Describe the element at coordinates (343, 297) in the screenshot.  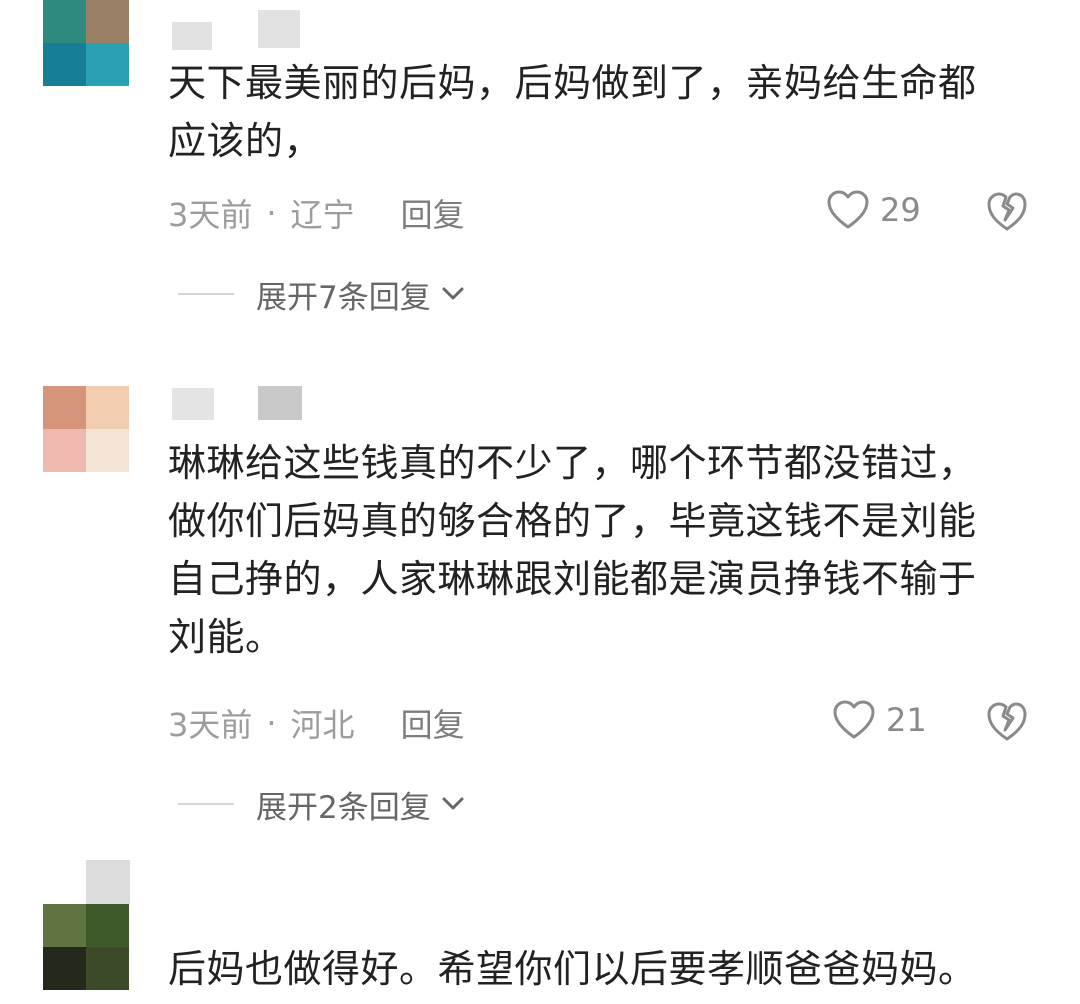
I see `expand-replies-label: 展开7条回复` at that location.